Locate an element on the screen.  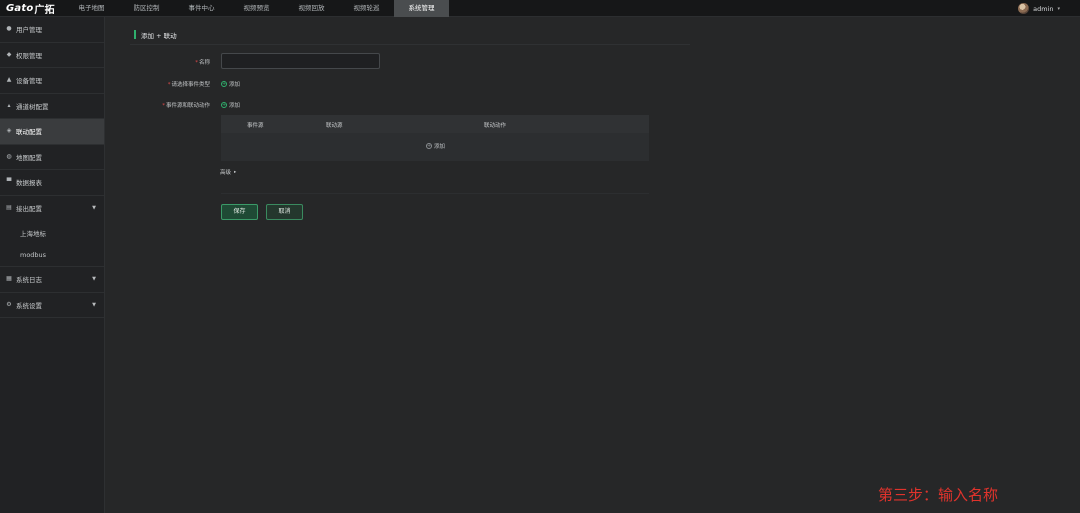
event-action-label: *事件源和联动动作 is located at coordinates (186, 106).